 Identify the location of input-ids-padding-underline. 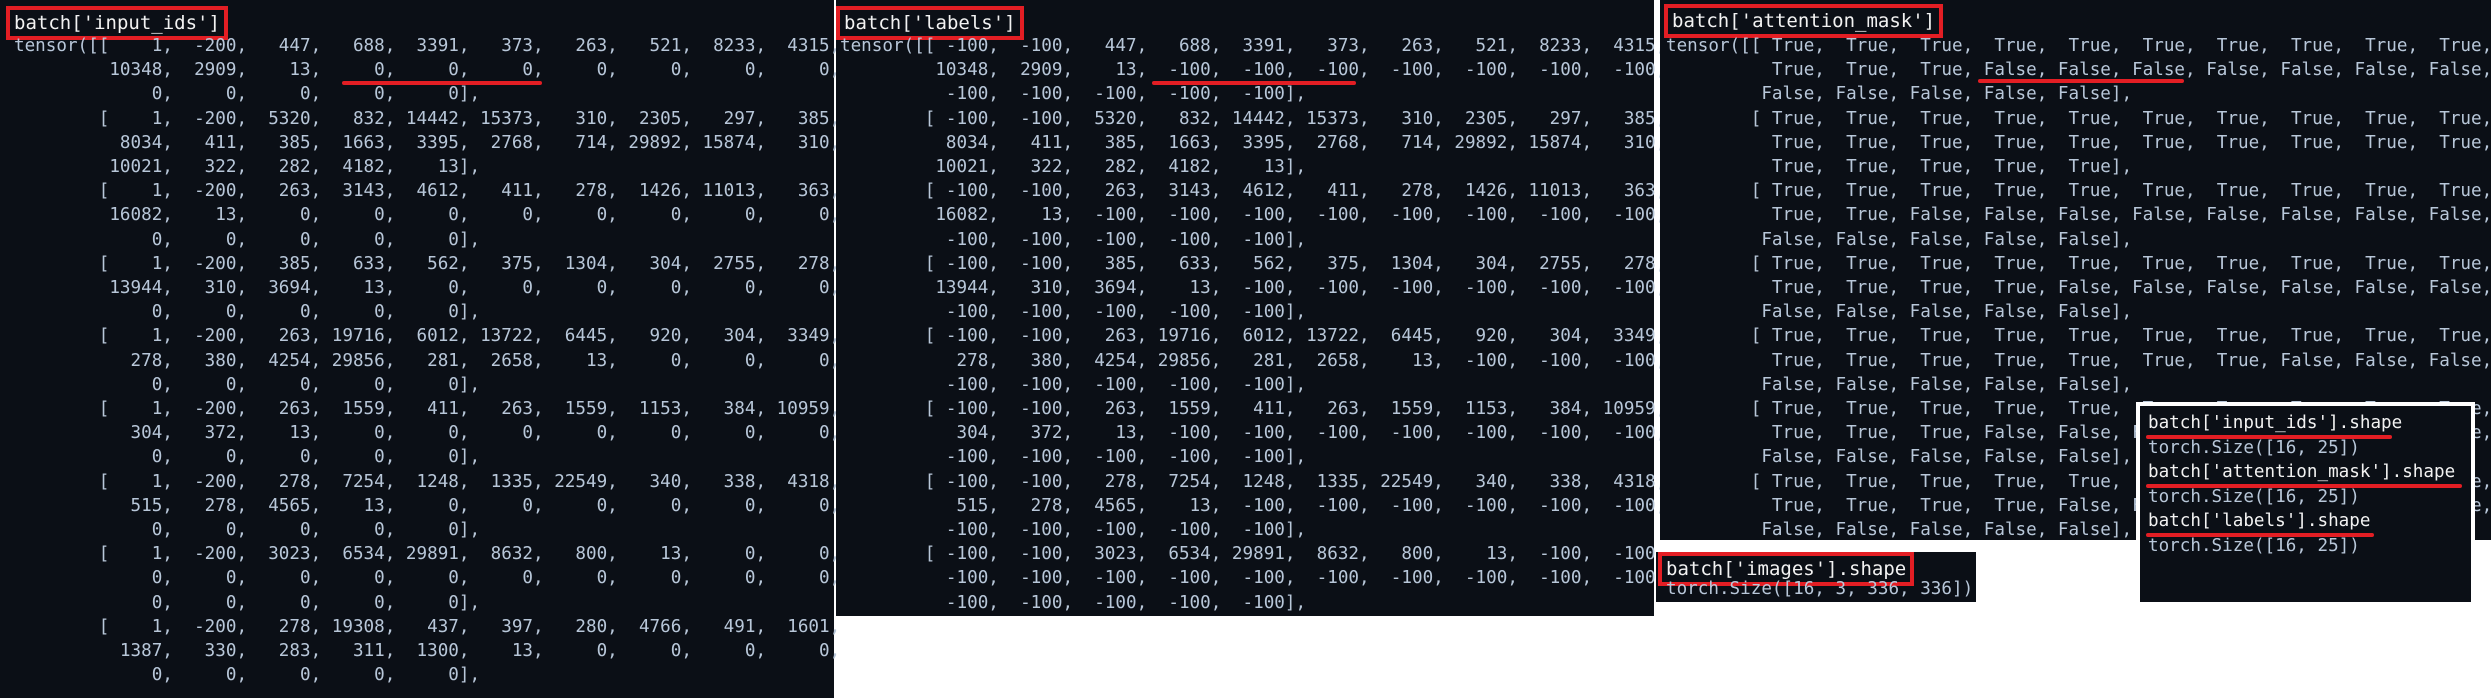
(442, 83).